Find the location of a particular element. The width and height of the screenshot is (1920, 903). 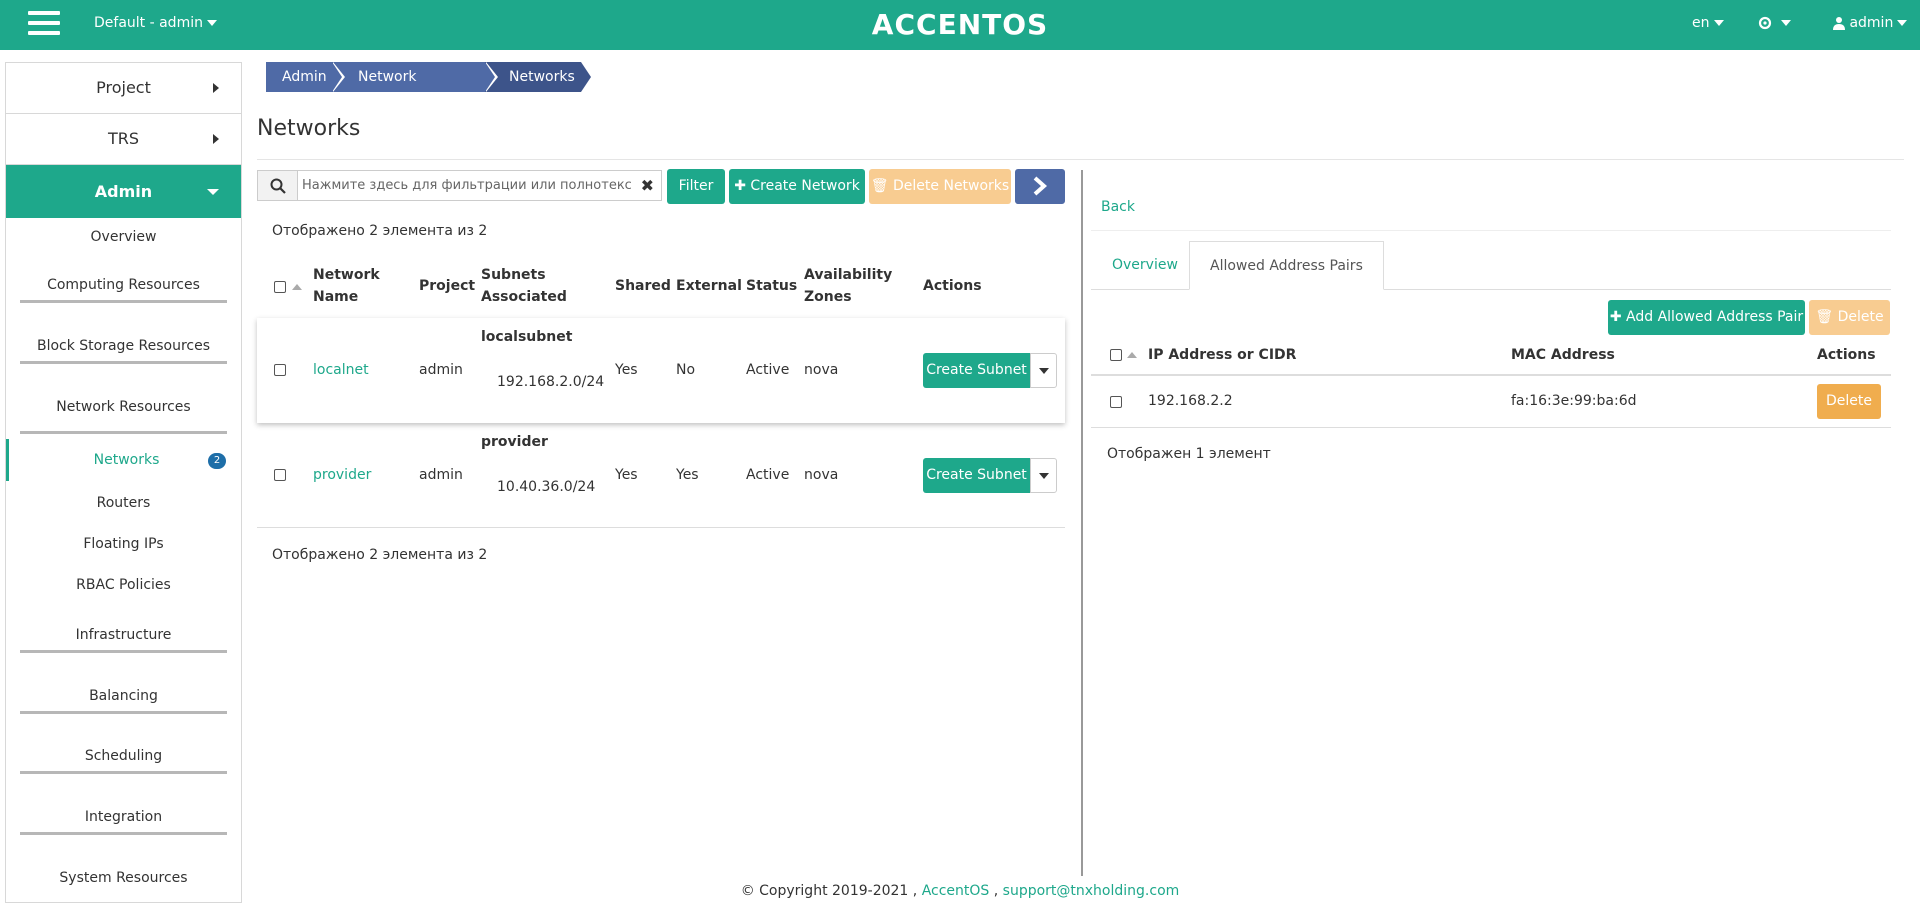

sidebar-item-trs: TRS is located at coordinates (123, 139).